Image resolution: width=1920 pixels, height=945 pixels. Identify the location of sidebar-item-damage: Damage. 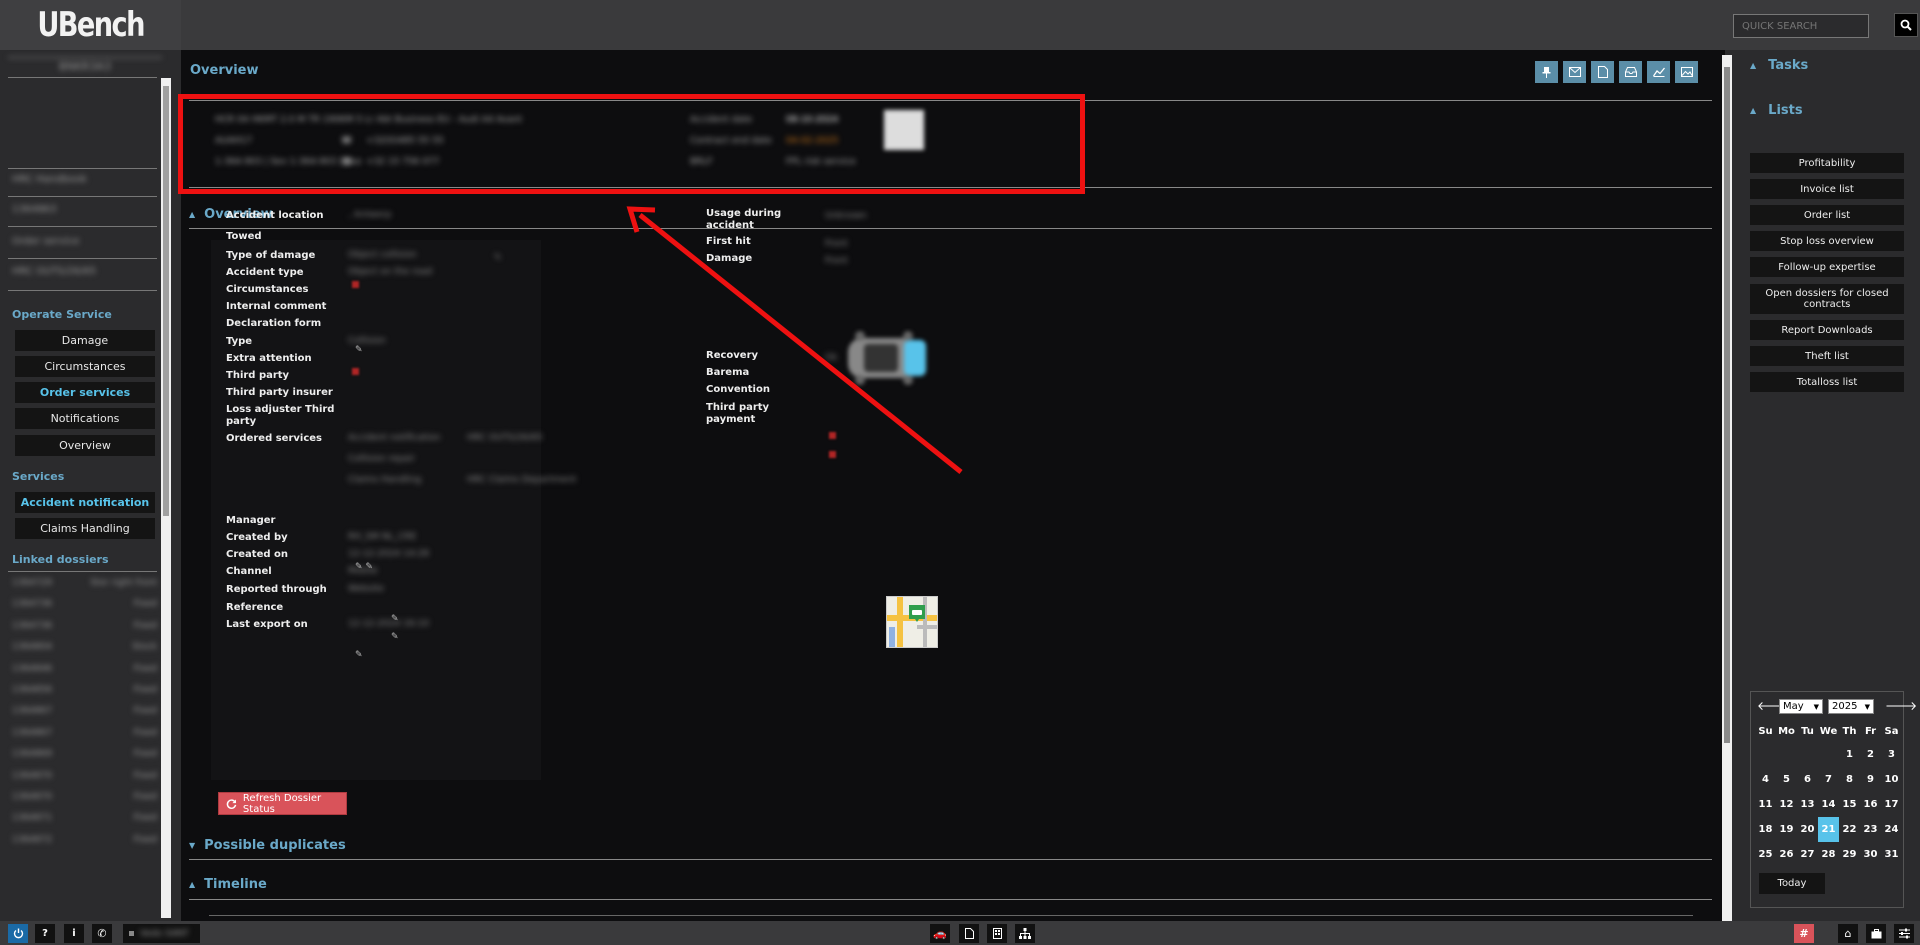
(85, 340).